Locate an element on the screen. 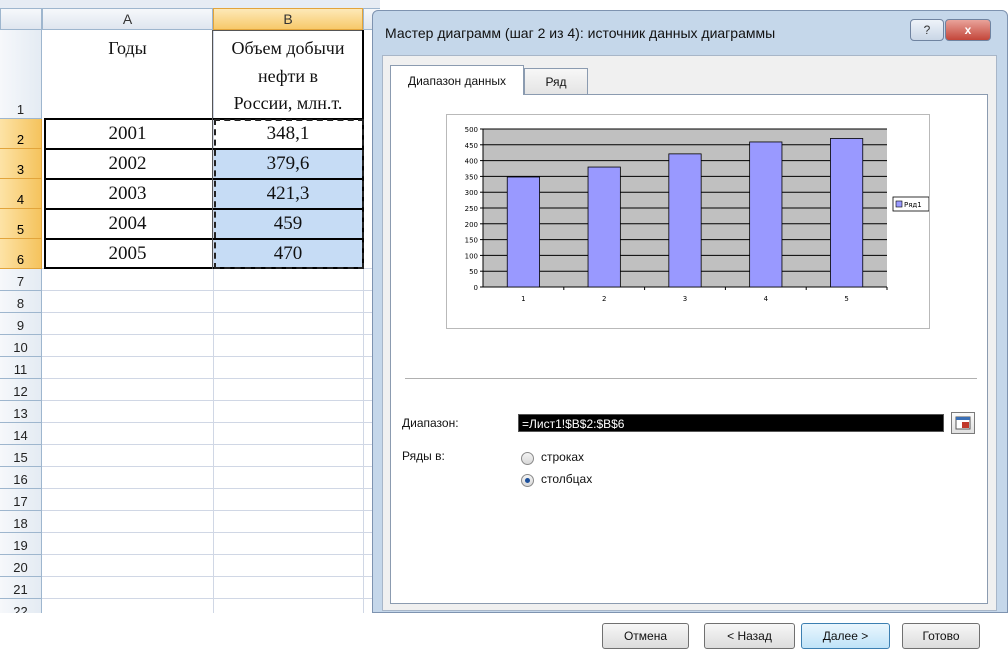  y-tick-label: 200 is located at coordinates (471, 225).